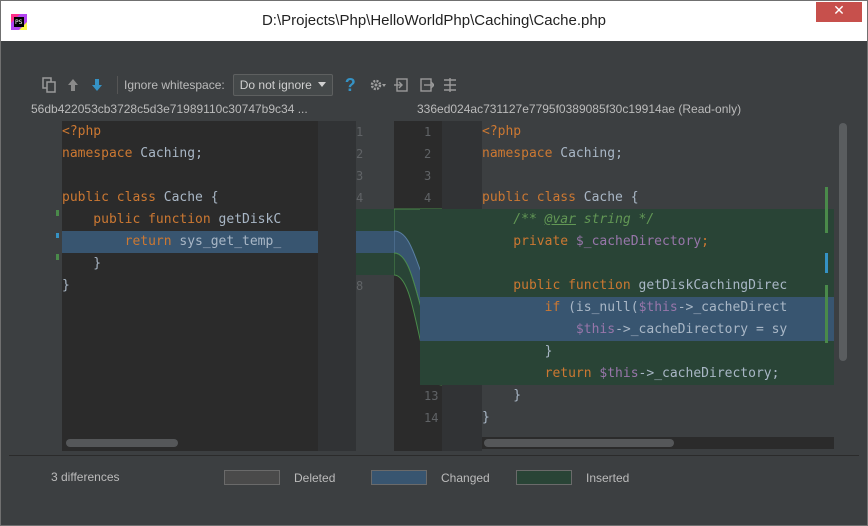 The image size is (868, 526). What do you see at coordinates (513, 219) in the screenshot?
I see `code-token: /**` at bounding box center [513, 219].